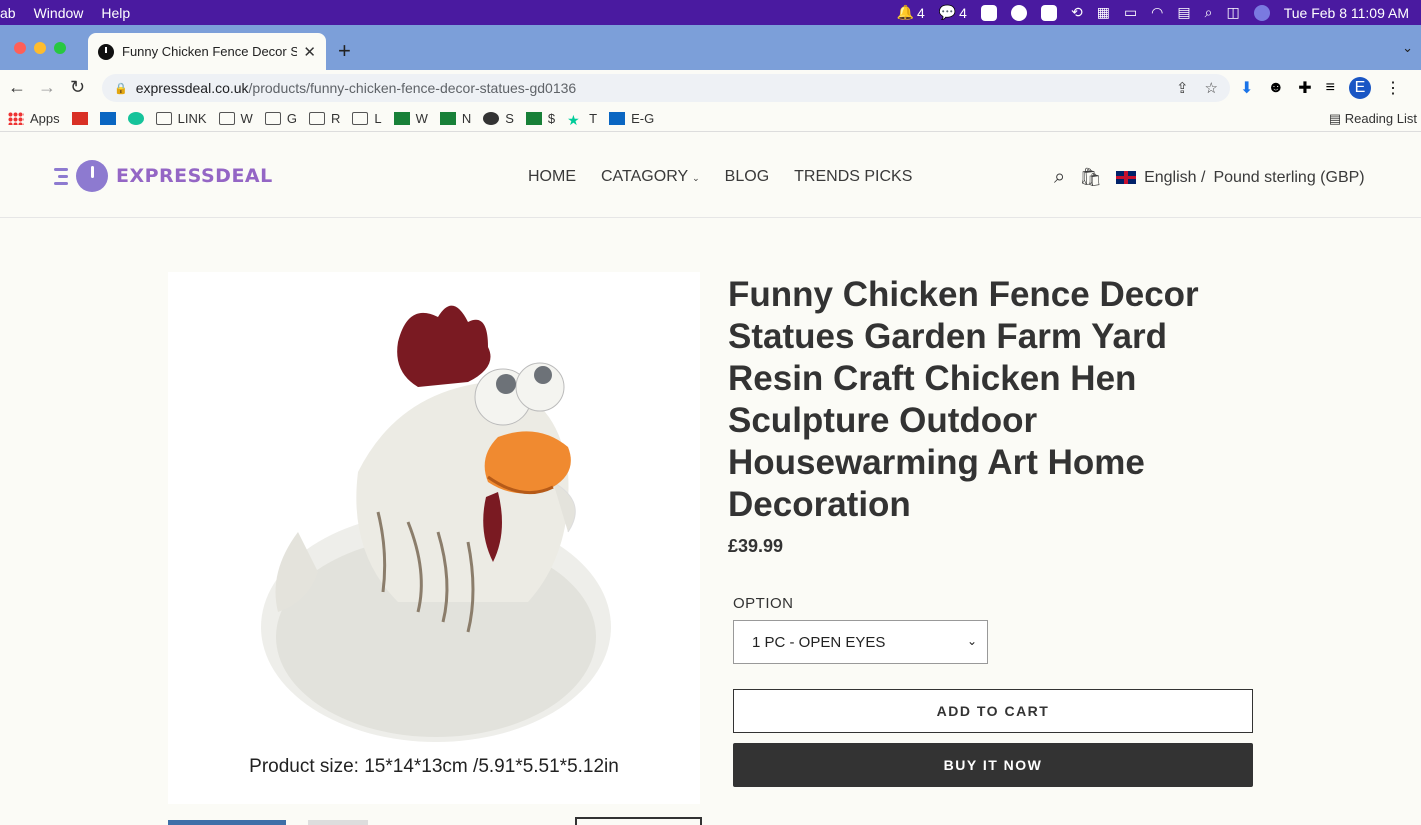  What do you see at coordinates (77, 87) in the screenshot?
I see `reload-icon: ↻` at bounding box center [77, 87].